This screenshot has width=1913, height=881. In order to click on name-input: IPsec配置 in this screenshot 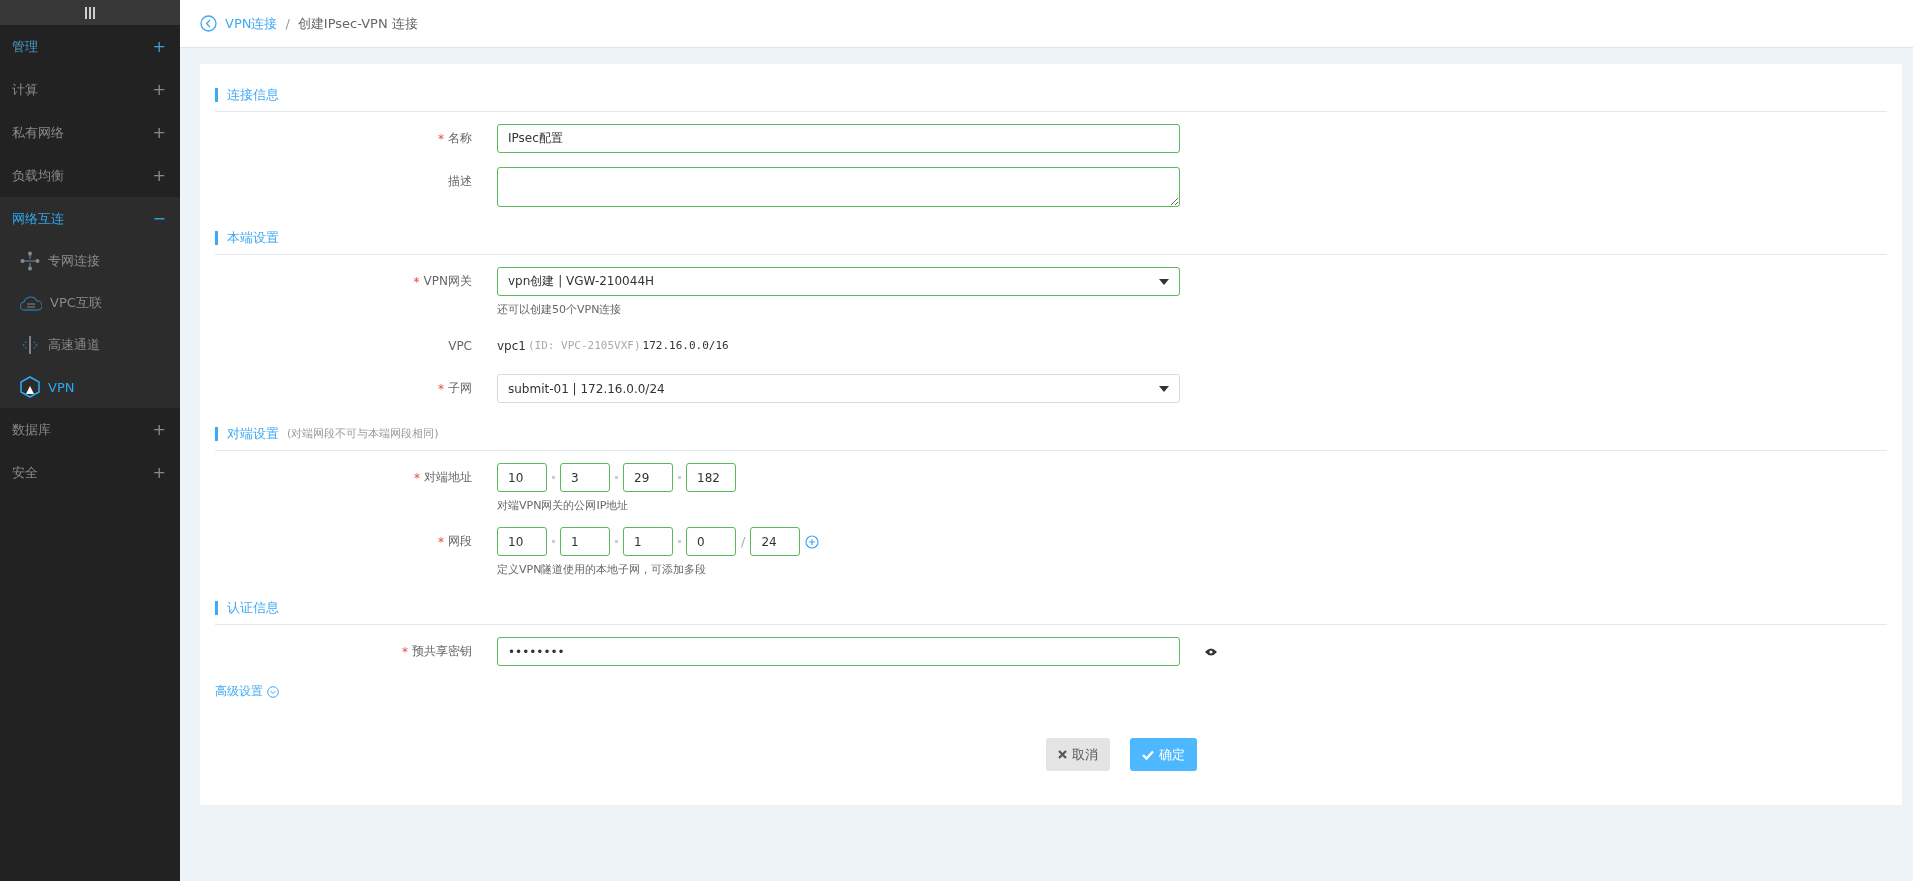, I will do `click(838, 138)`.